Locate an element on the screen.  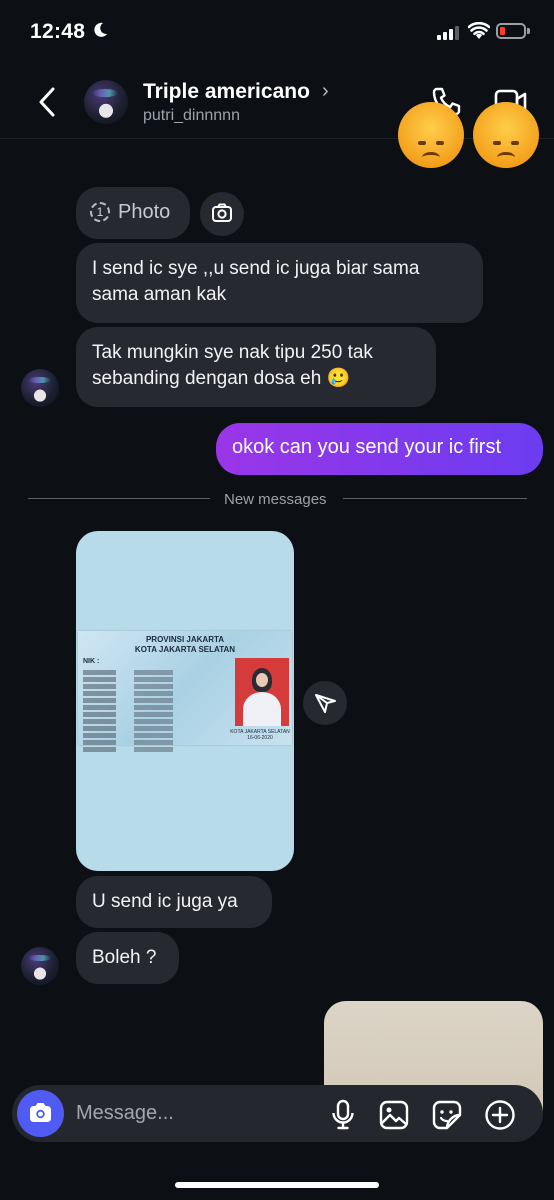
sticker-icon is located at coordinates (447, 1115).